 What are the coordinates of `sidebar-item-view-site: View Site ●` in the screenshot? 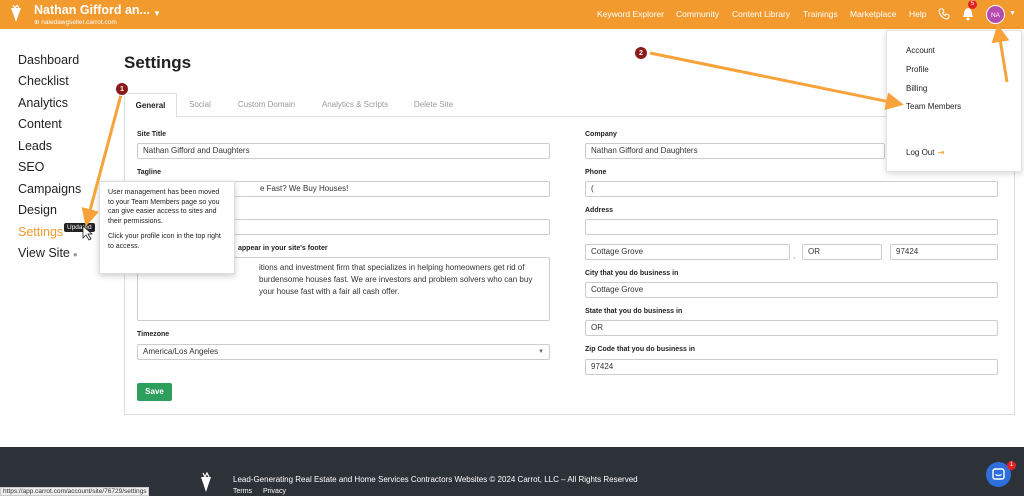 It's located at (48, 253).